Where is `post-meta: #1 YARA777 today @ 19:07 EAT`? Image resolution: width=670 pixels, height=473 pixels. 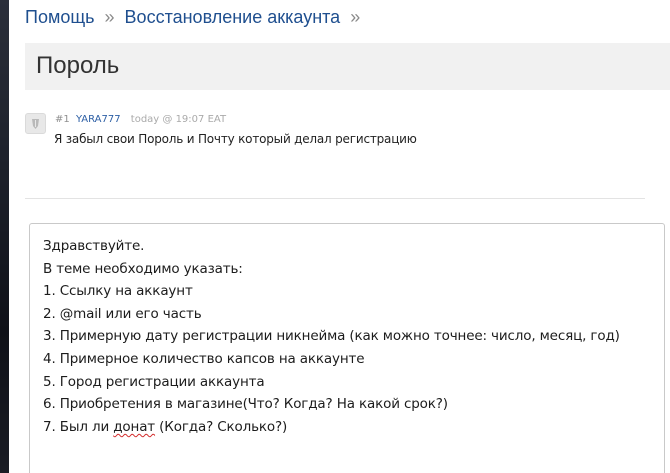
post-meta: #1 YARA777 today @ 19:07 EAT is located at coordinates (140, 119).